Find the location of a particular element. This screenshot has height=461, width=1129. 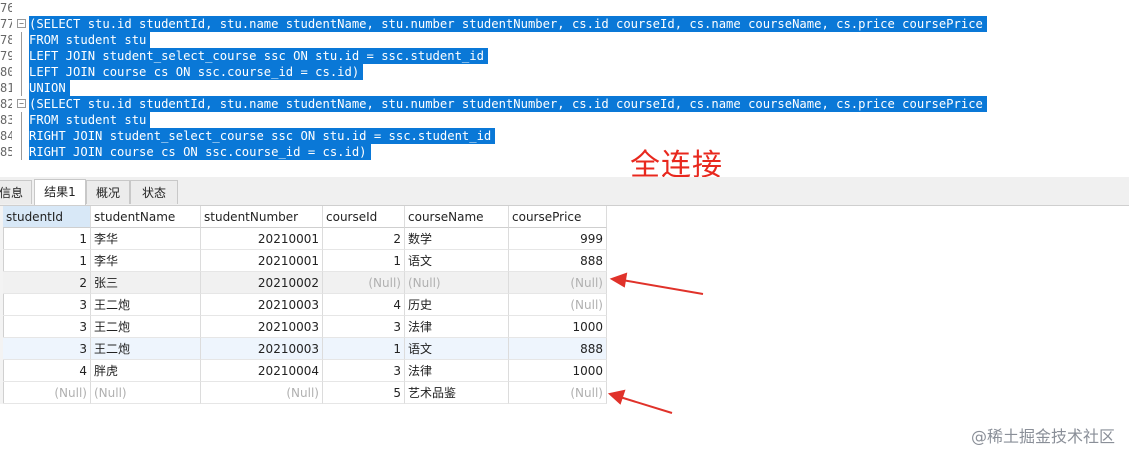

line-number: 77 is located at coordinates (6, 24).